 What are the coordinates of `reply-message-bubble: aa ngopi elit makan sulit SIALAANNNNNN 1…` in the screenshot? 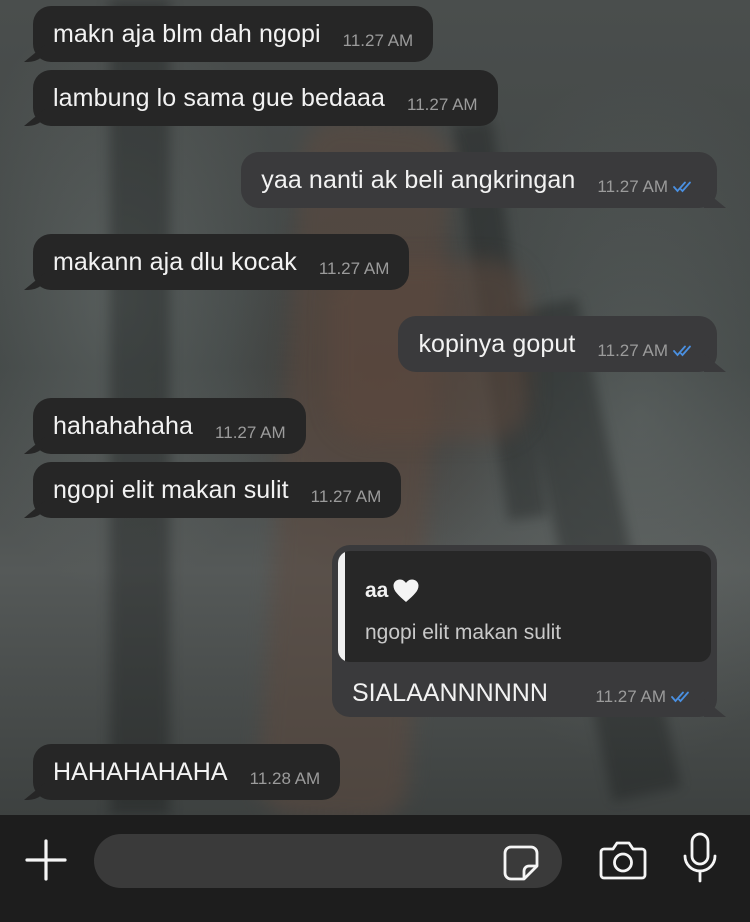 It's located at (524, 631).